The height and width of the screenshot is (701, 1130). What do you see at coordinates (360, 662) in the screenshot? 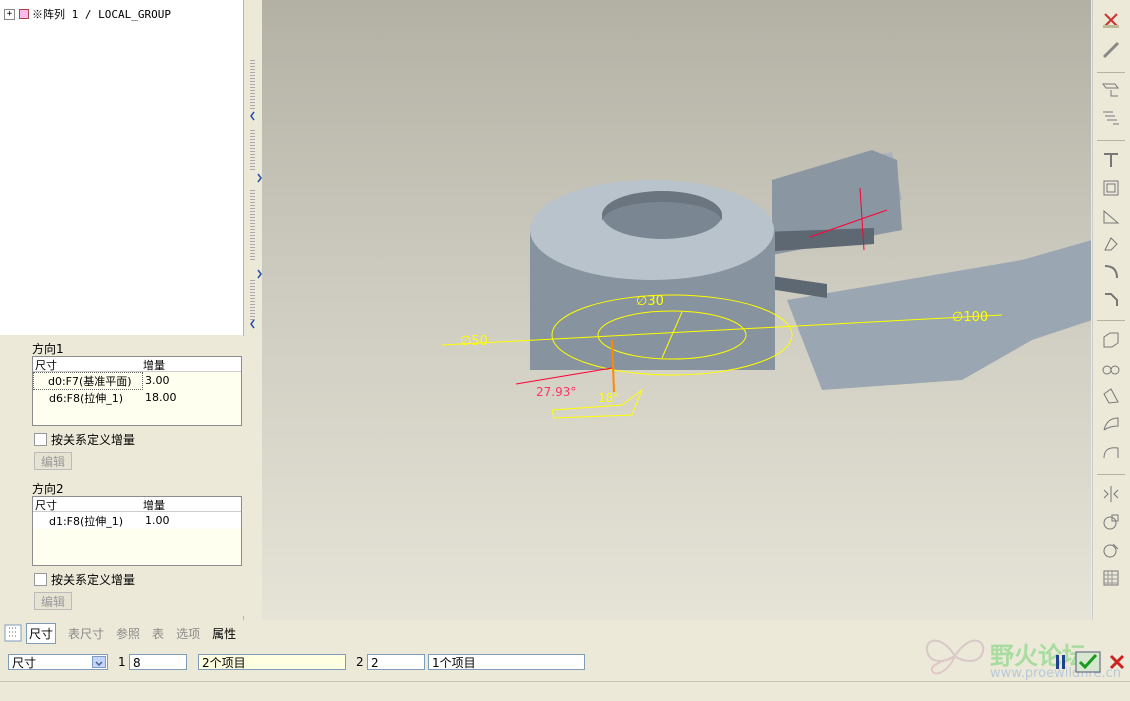
I see `dir2-label: 2` at bounding box center [360, 662].